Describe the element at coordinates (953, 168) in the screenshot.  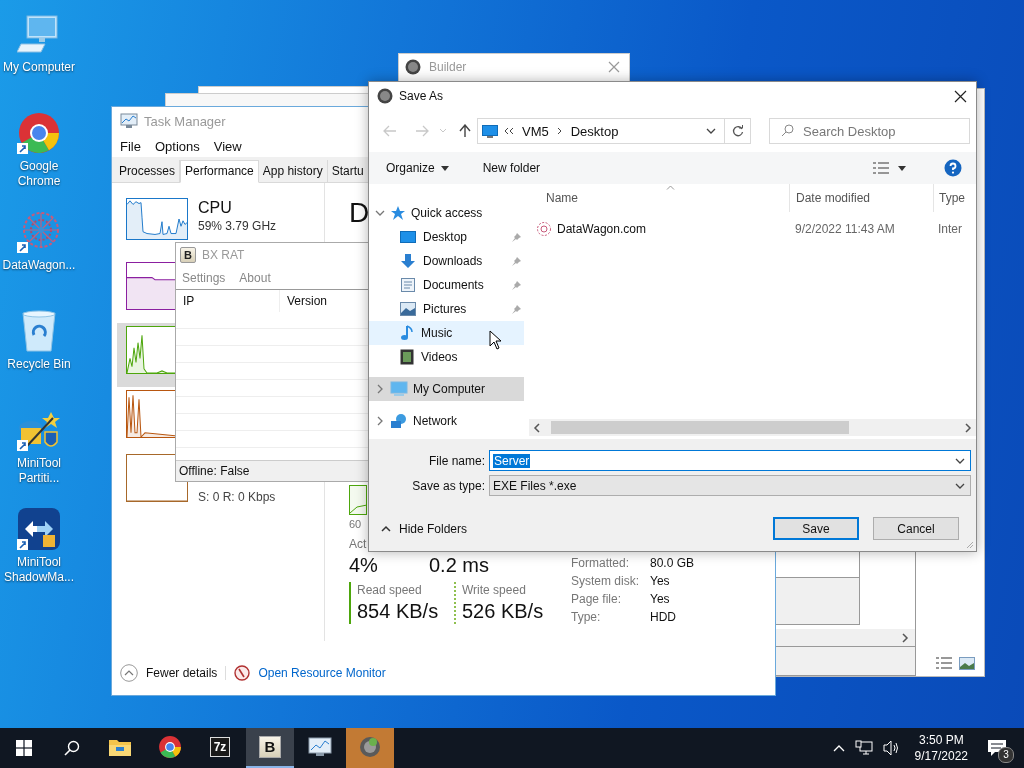
I see `help-icon` at that location.